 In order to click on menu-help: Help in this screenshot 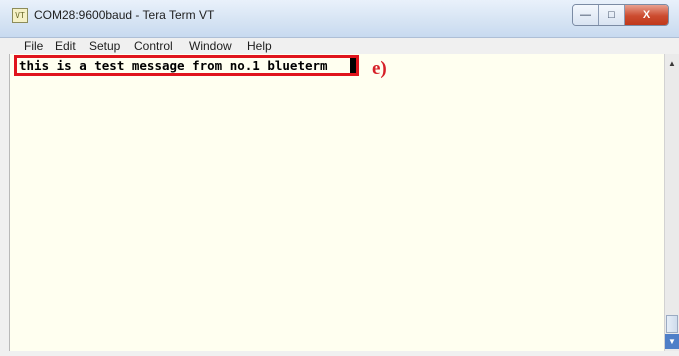, I will do `click(259, 46)`.